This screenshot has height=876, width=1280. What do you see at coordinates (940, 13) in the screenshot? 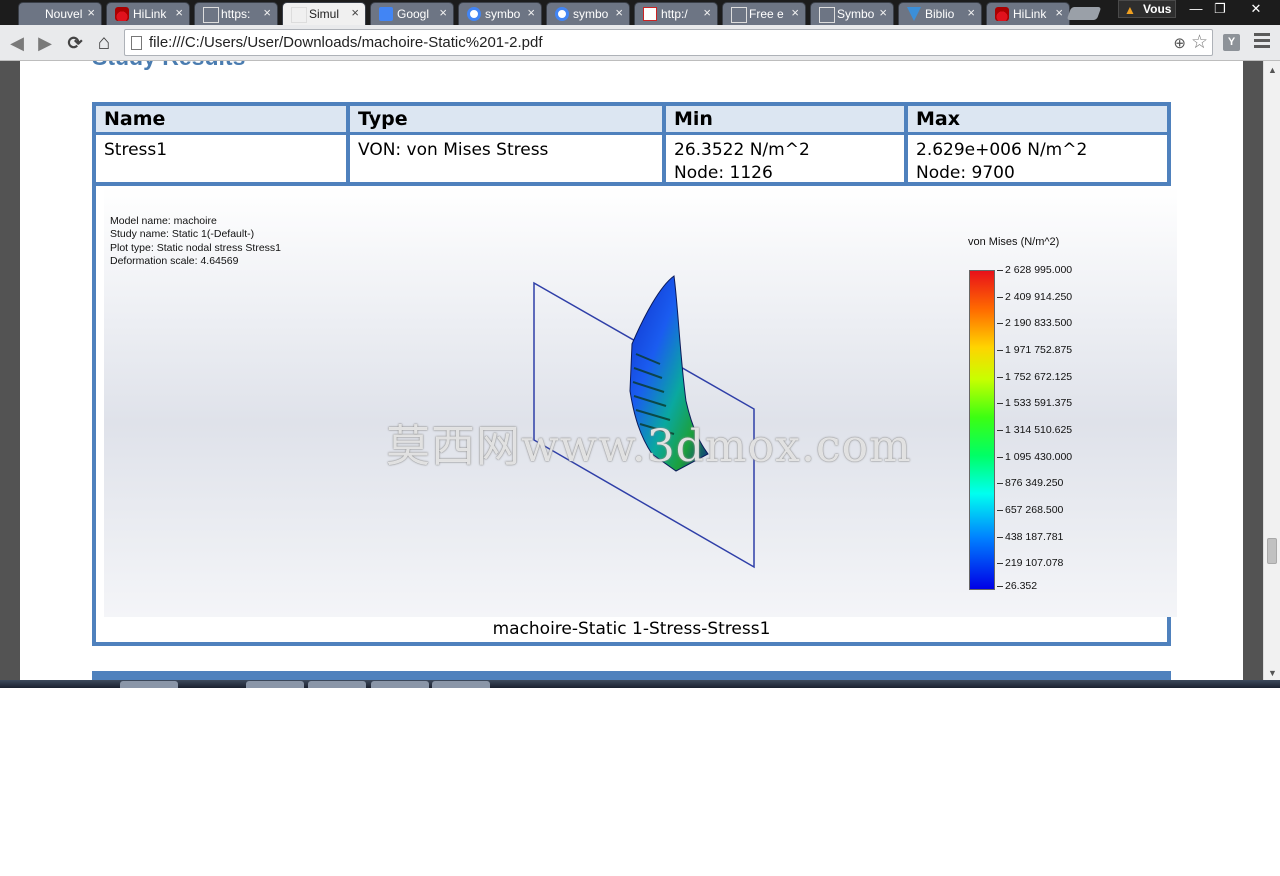
I see `tab-11: Biblio ×` at bounding box center [940, 13].